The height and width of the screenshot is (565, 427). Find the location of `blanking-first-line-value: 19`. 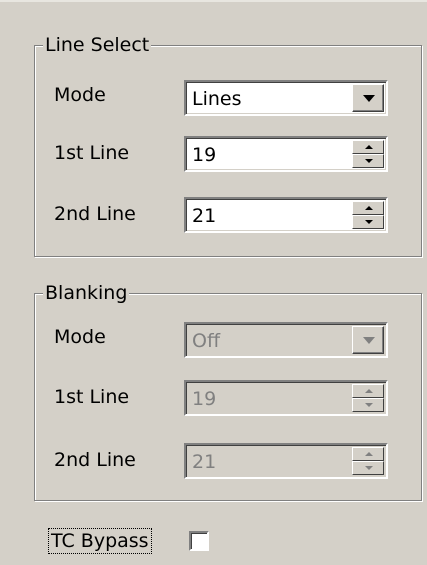

blanking-first-line-value: 19 is located at coordinates (204, 399).